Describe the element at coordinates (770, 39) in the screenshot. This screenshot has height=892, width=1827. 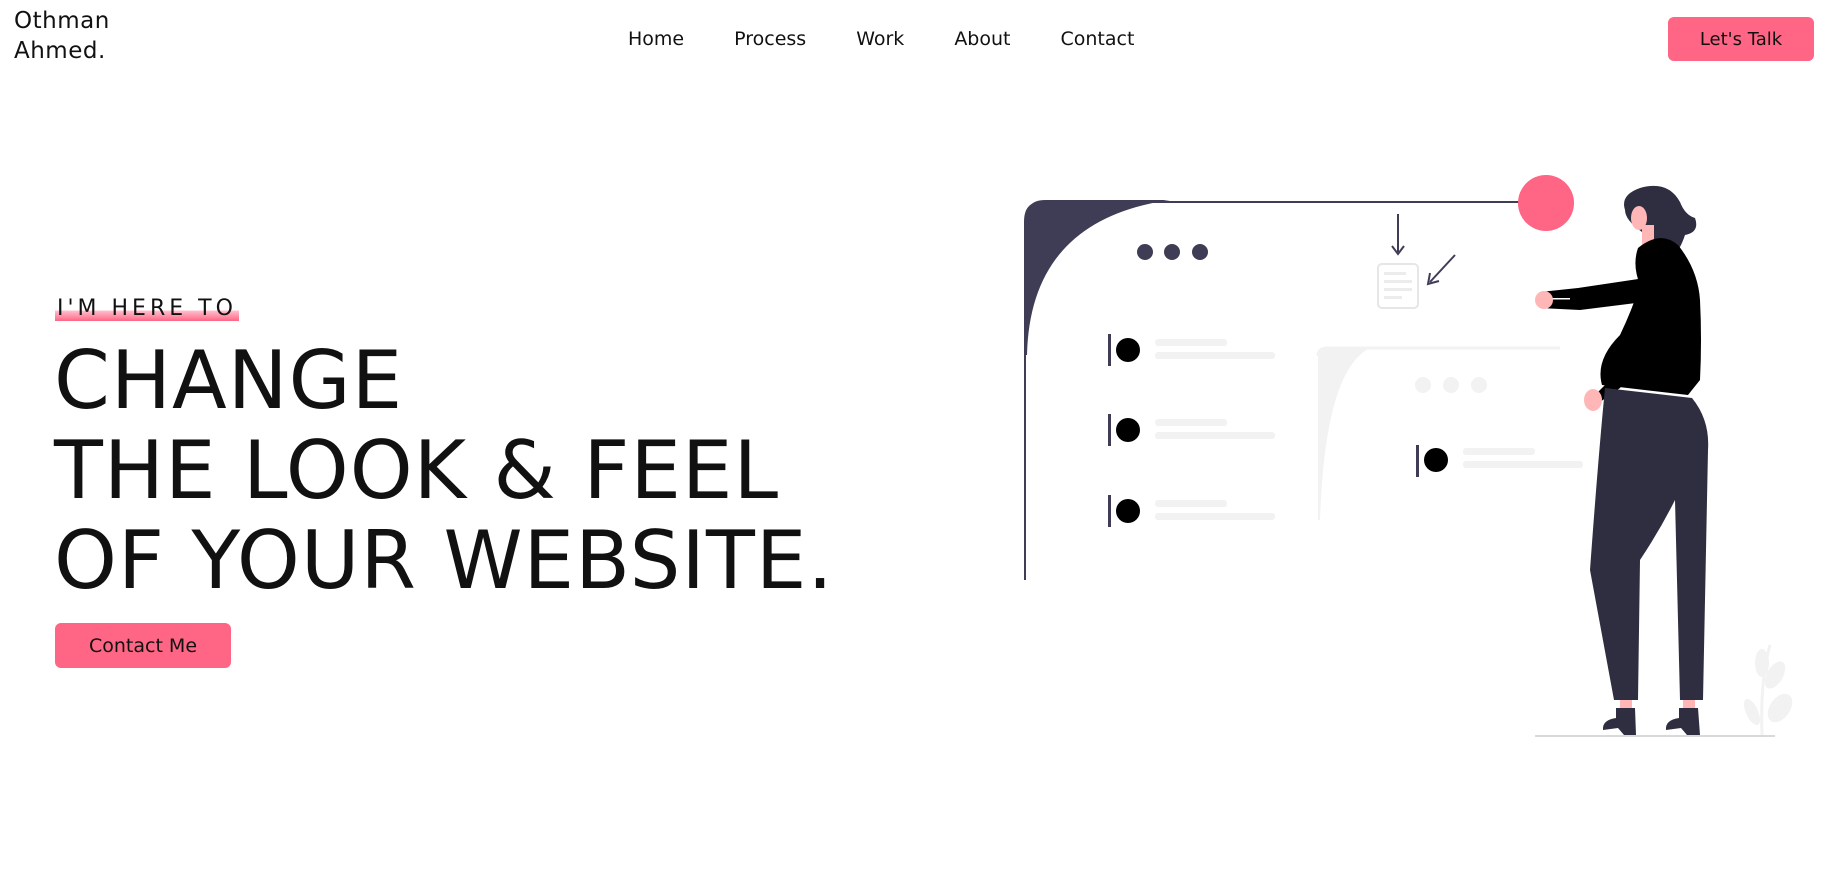
I see `nav-process: Process` at that location.